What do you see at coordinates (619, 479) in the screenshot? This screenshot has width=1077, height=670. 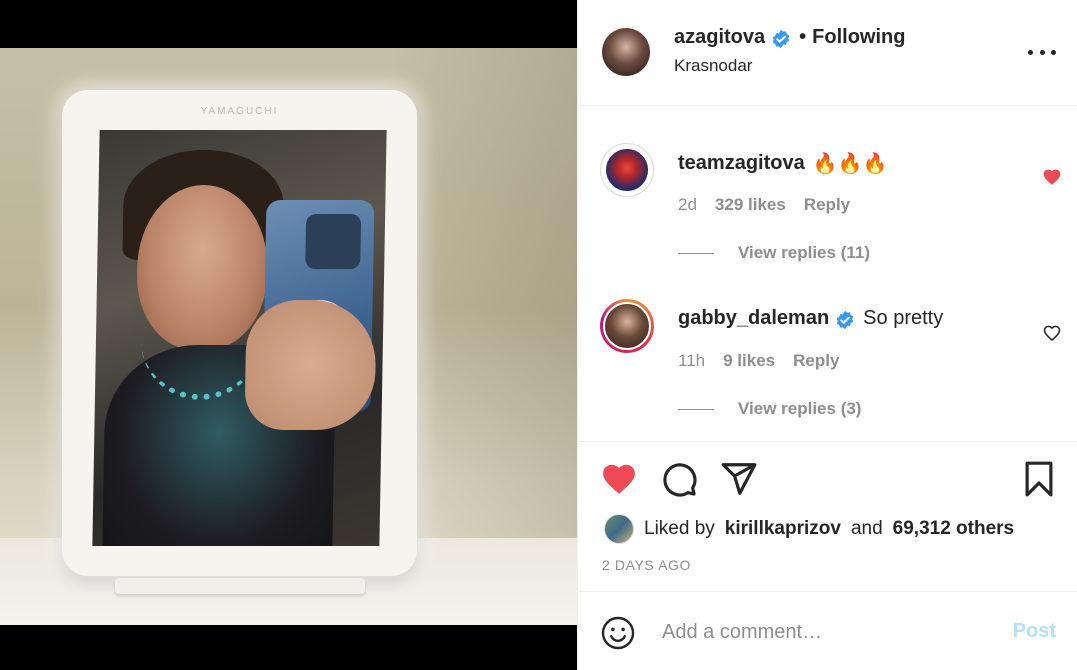 I see `like-heart-filled-icon` at bounding box center [619, 479].